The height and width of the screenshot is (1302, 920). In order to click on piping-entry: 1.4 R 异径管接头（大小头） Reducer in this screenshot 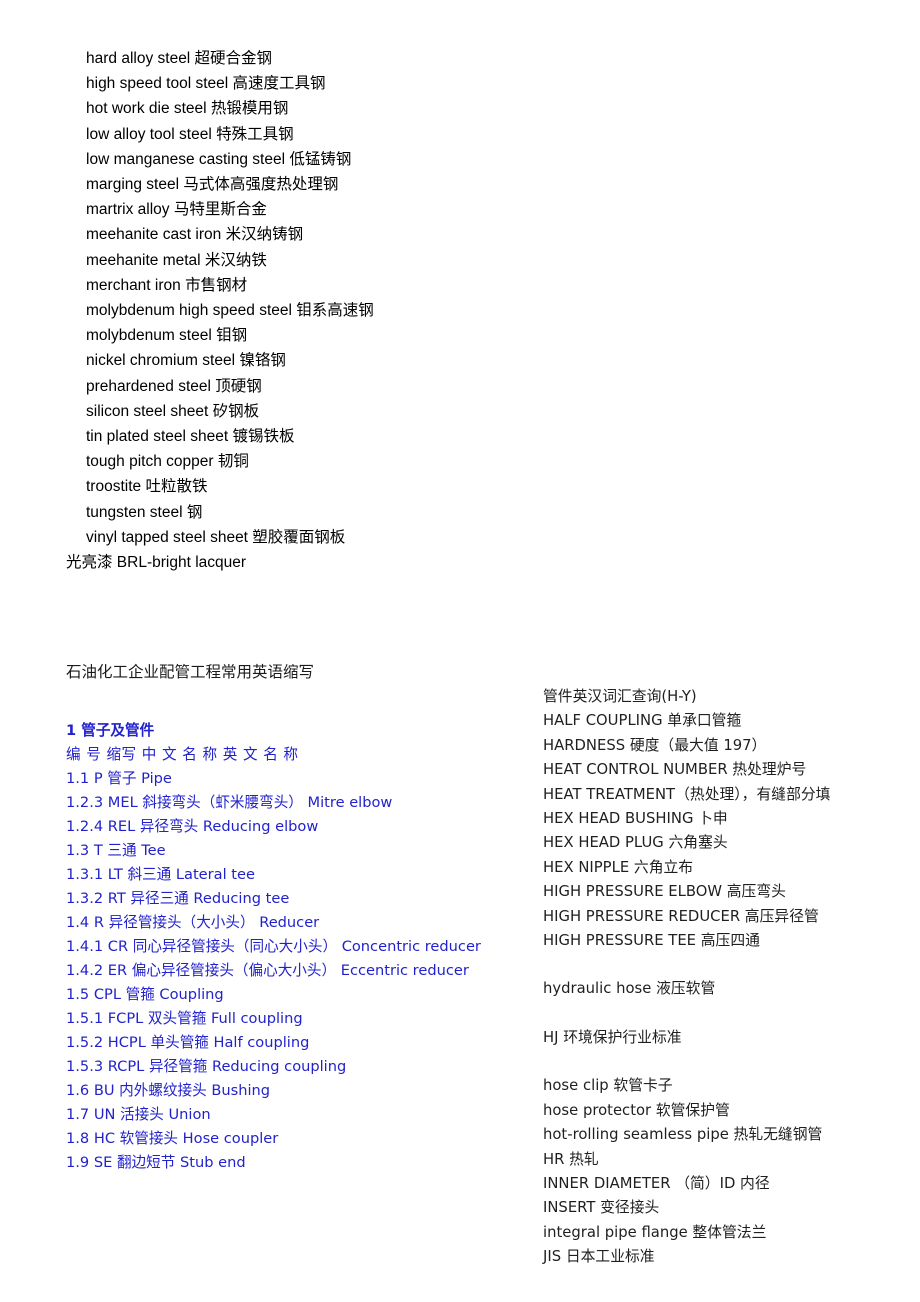, I will do `click(193, 922)`.